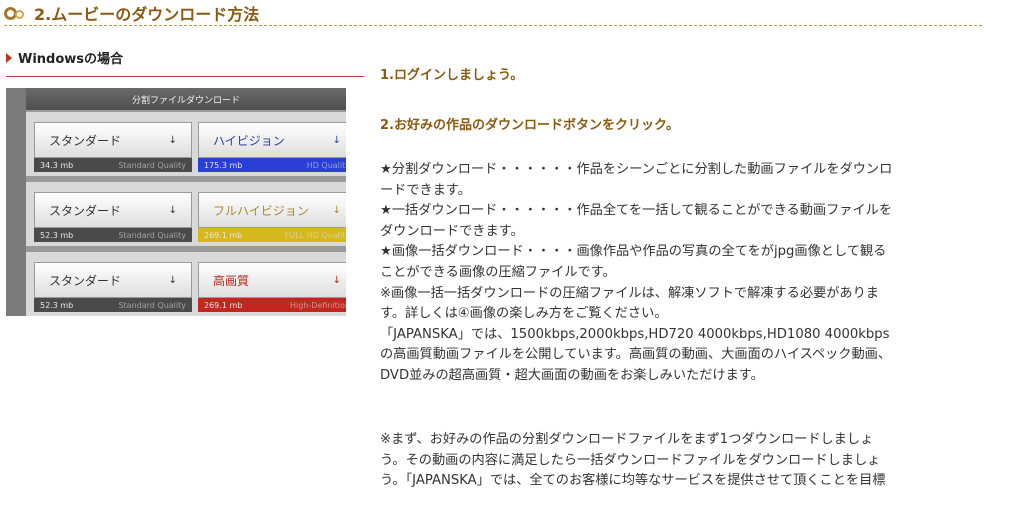  What do you see at coordinates (16, 202) in the screenshot?
I see `panel-side` at bounding box center [16, 202].